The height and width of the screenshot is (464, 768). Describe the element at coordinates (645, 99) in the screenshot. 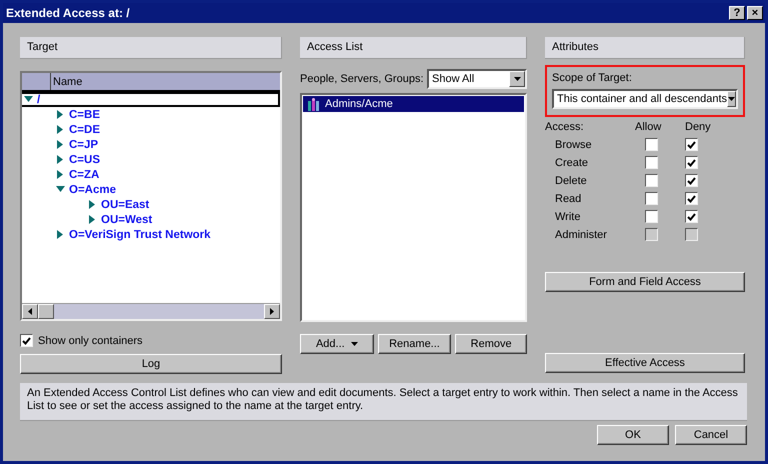

I see `scope-dropdown: This container and all descendants` at that location.